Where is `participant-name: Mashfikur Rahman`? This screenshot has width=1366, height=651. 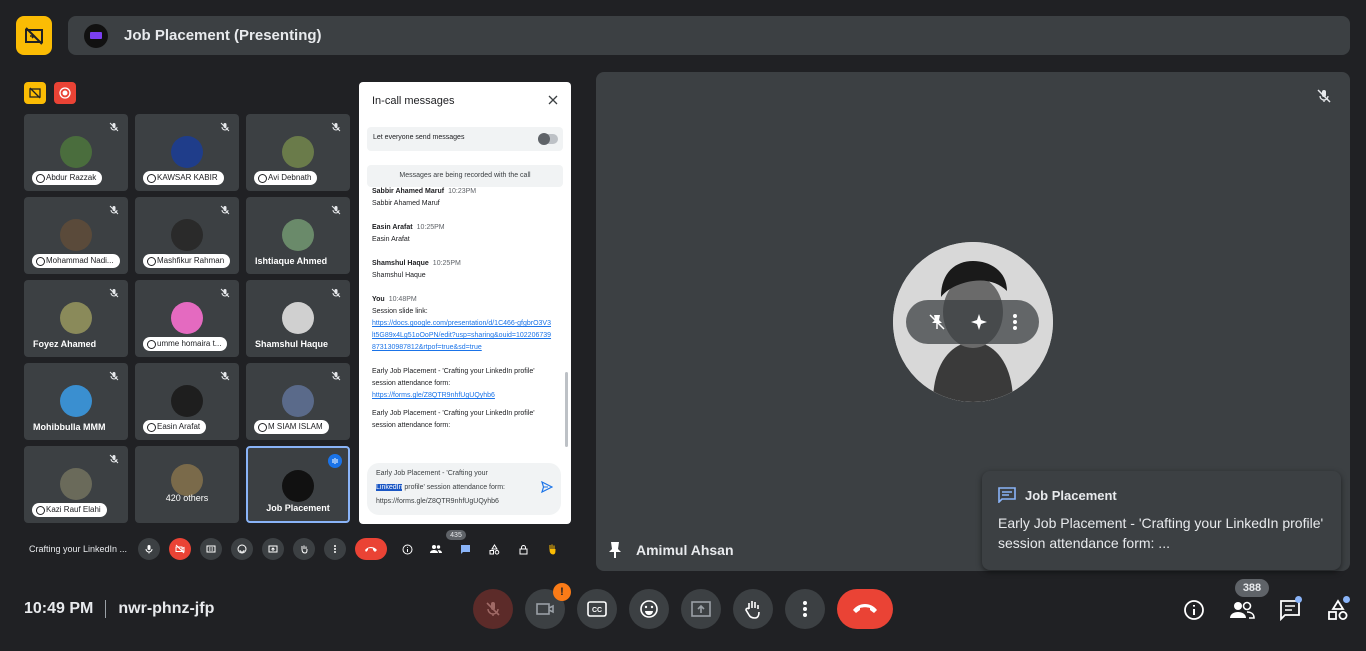 participant-name: Mashfikur Rahman is located at coordinates (187, 261).